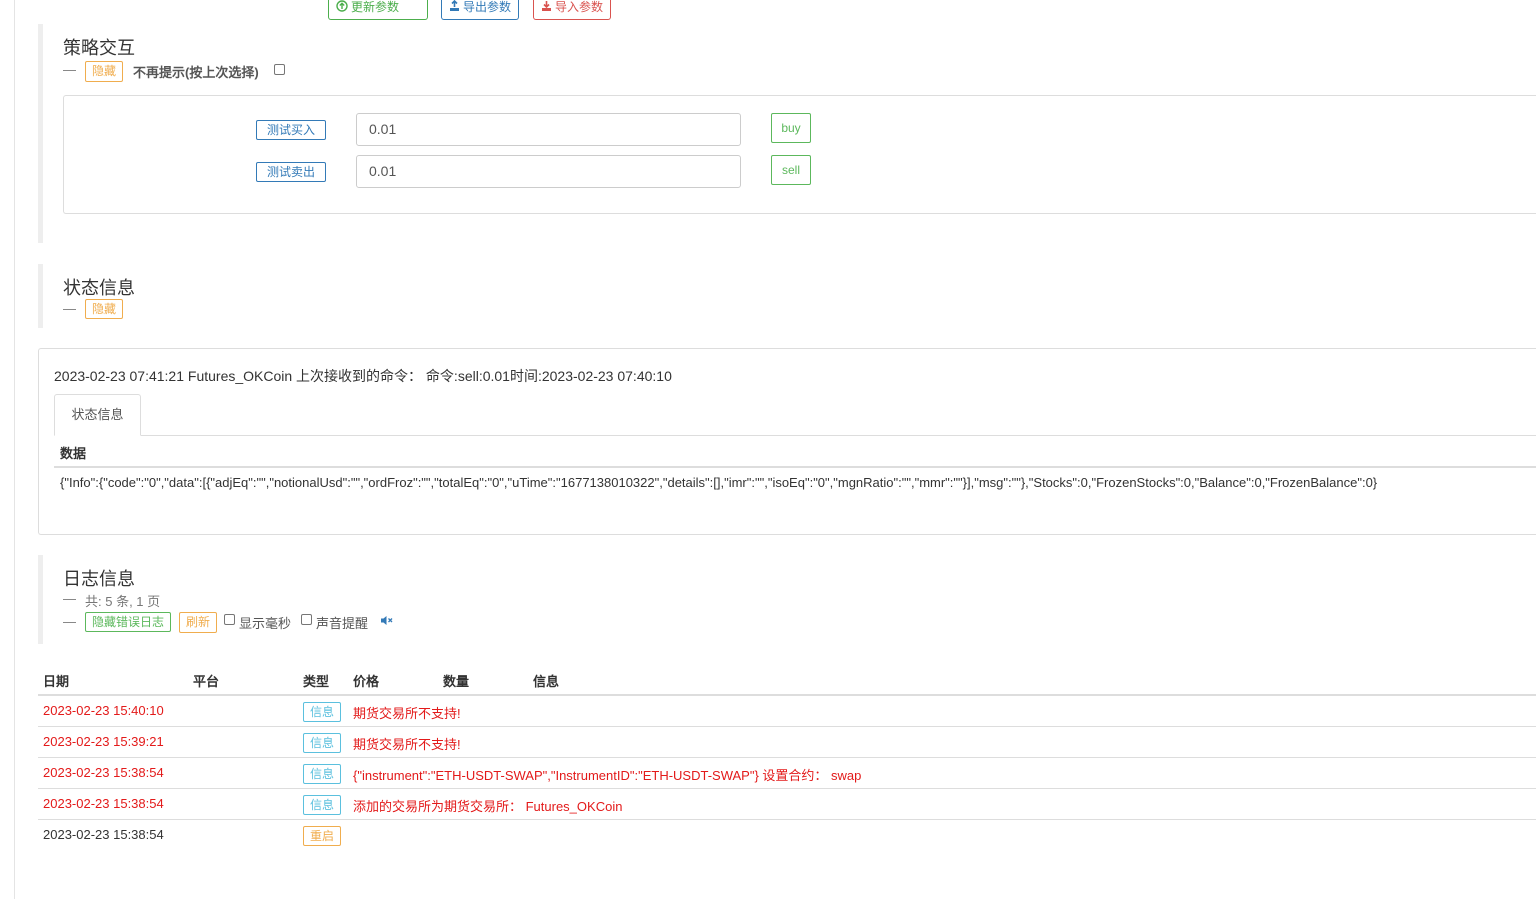 Image resolution: width=1536 pixels, height=899 pixels. I want to click on refresh-button: 刷新, so click(198, 622).